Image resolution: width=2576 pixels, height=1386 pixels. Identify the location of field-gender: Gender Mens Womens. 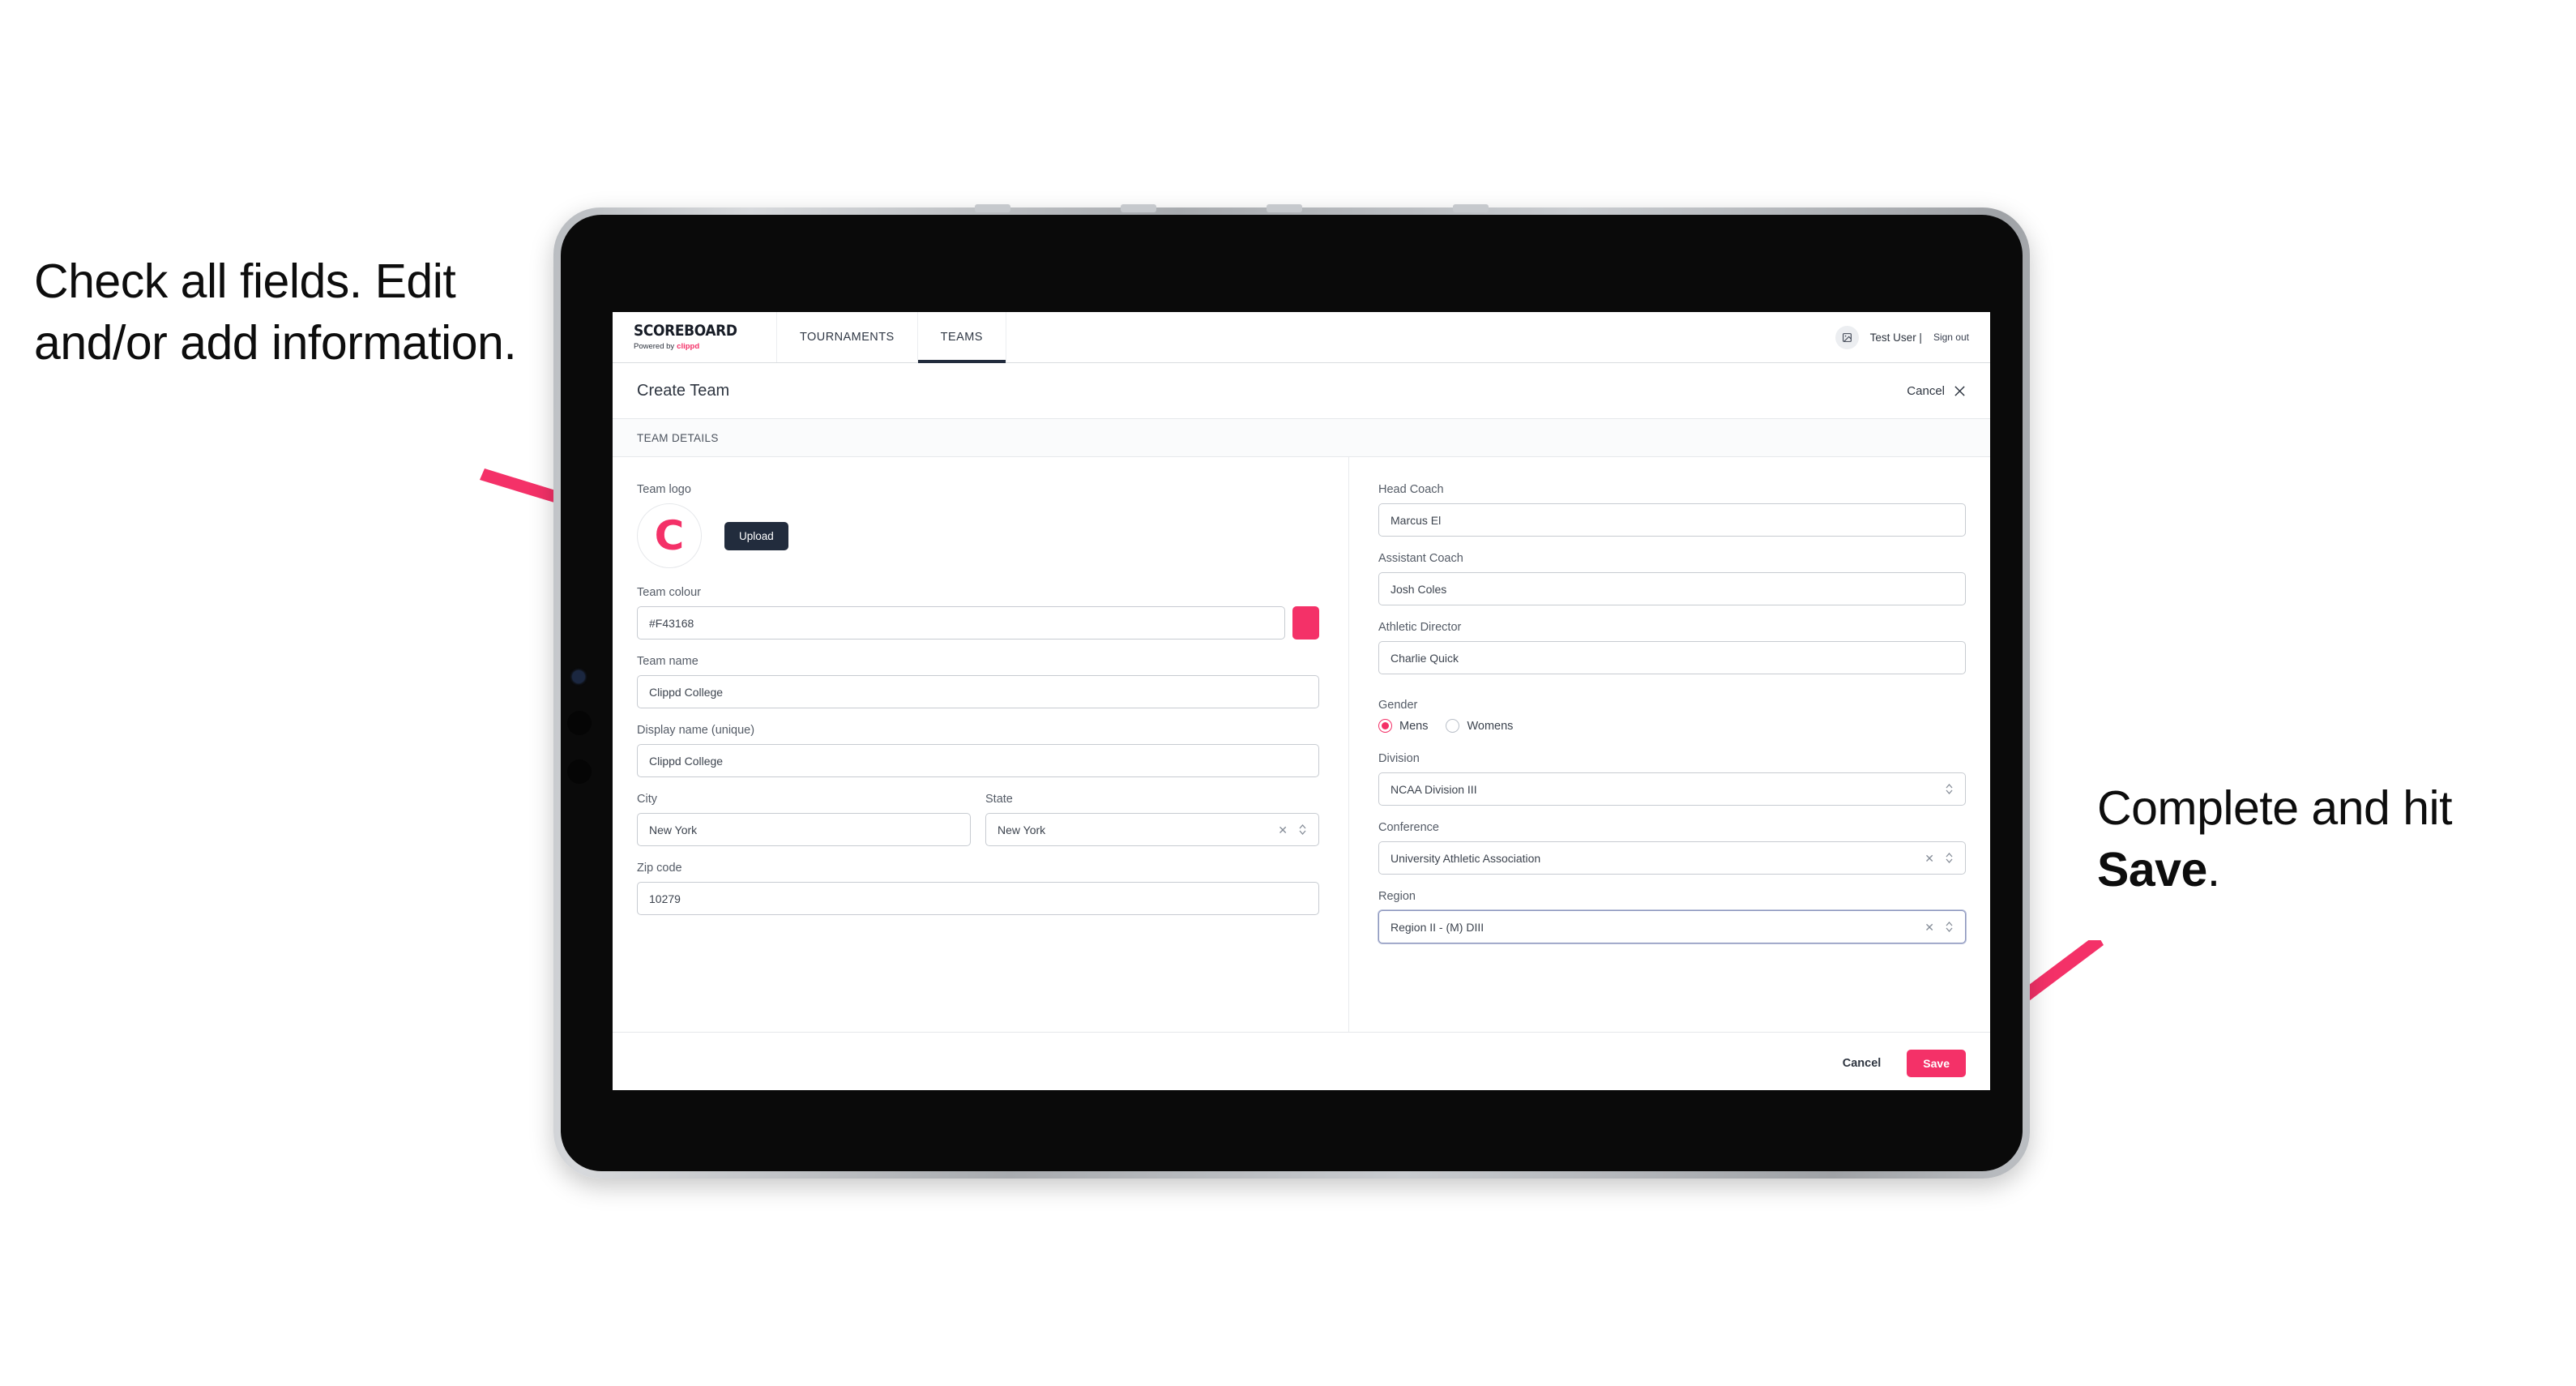
(1672, 716).